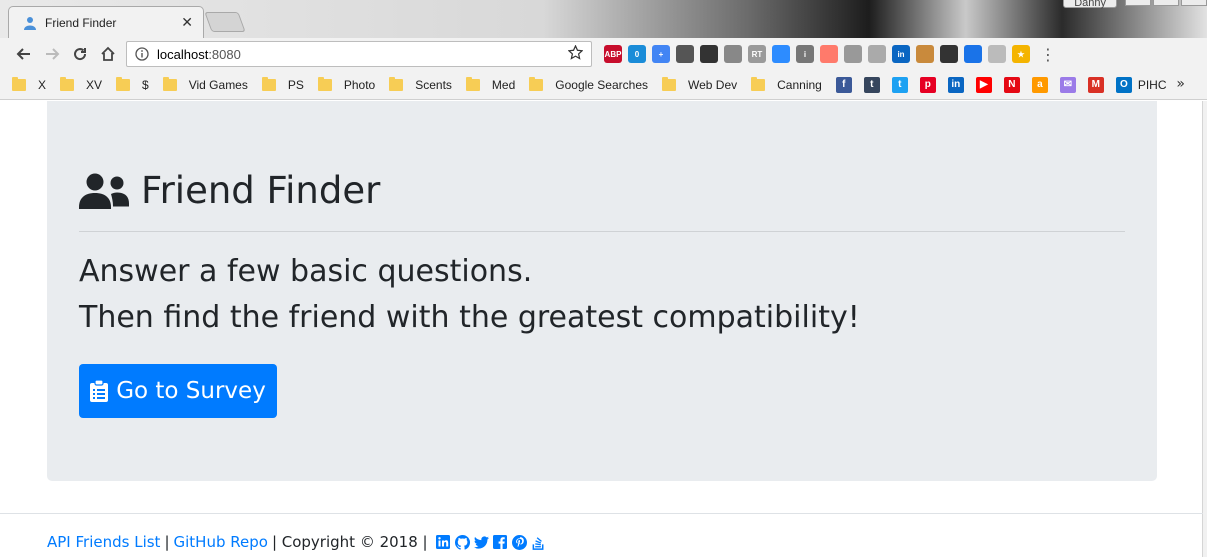  What do you see at coordinates (685, 54) in the screenshot?
I see `film-reel-icon` at bounding box center [685, 54].